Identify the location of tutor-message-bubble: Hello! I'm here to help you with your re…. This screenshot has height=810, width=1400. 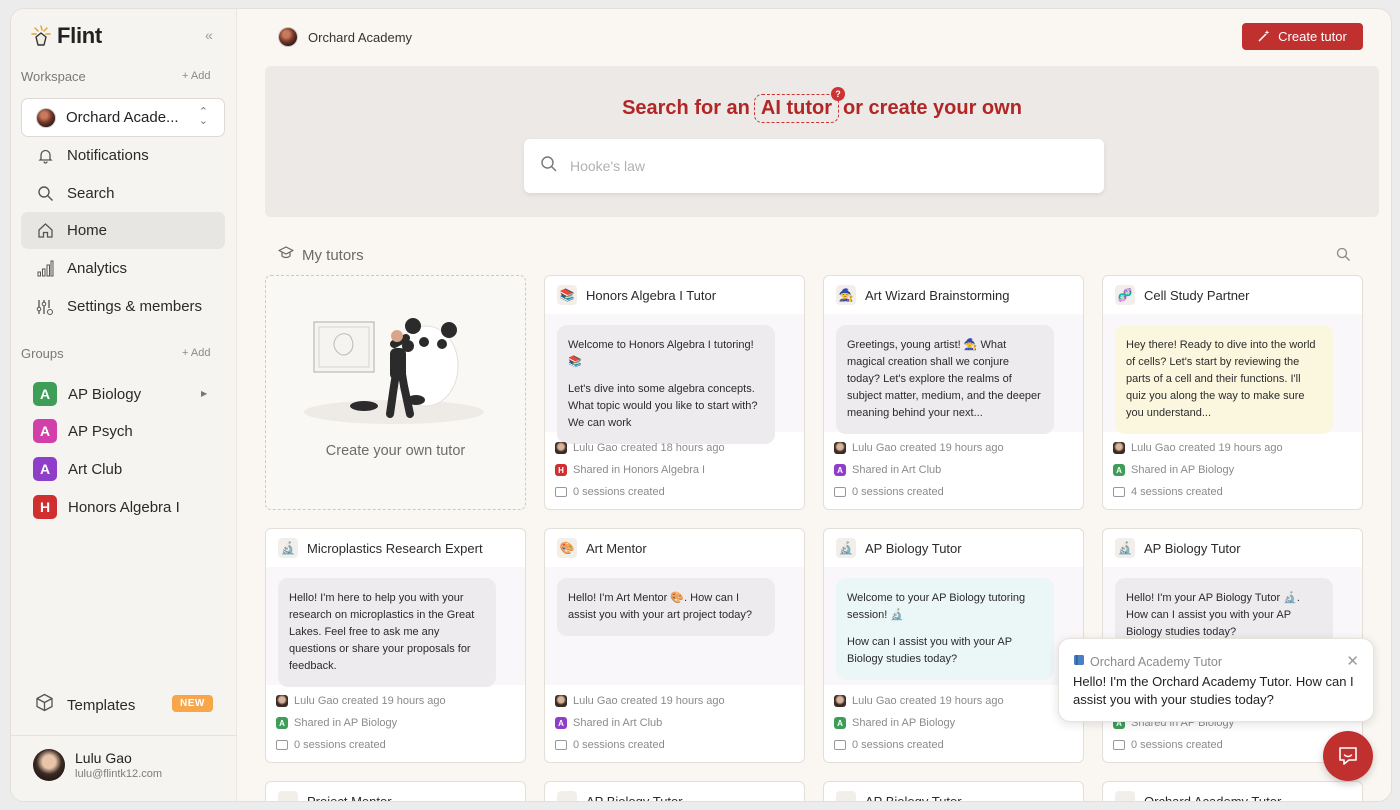
(387, 632).